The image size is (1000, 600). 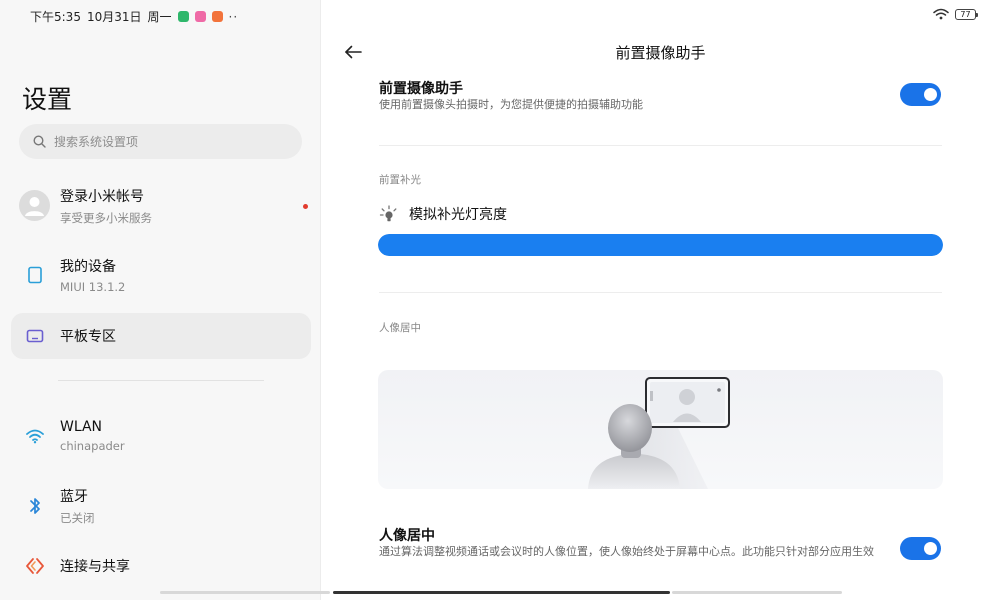 What do you see at coordinates (941, 14) in the screenshot?
I see `wifi-status-icon` at bounding box center [941, 14].